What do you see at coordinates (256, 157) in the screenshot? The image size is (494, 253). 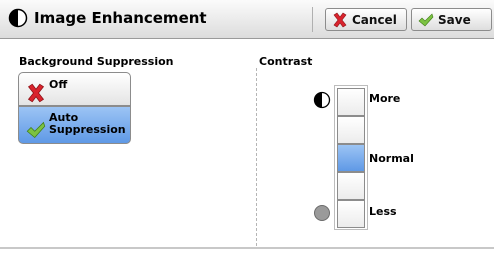 I see `section-divider` at bounding box center [256, 157].